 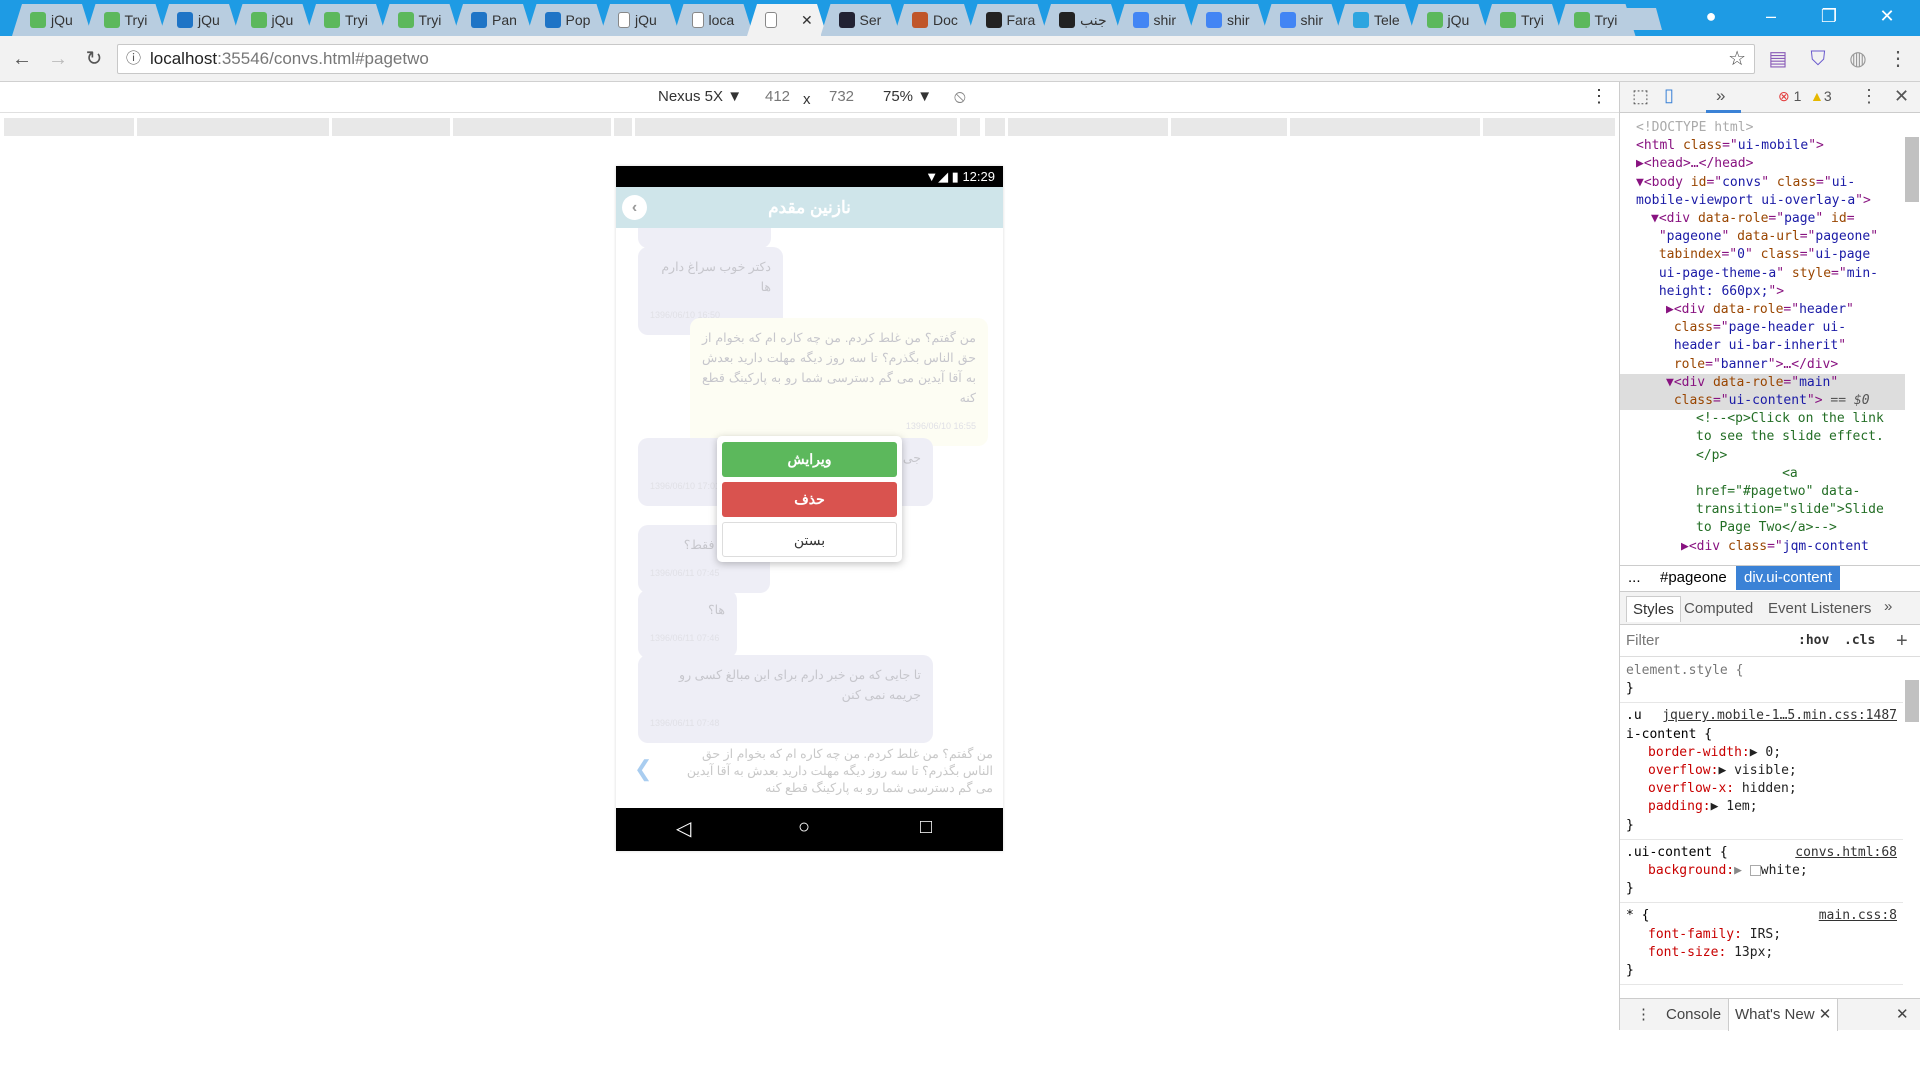 What do you see at coordinates (1762, 274) in the screenshot?
I see `dom-node-line: ui-page-theme-a" style="min-` at bounding box center [1762, 274].